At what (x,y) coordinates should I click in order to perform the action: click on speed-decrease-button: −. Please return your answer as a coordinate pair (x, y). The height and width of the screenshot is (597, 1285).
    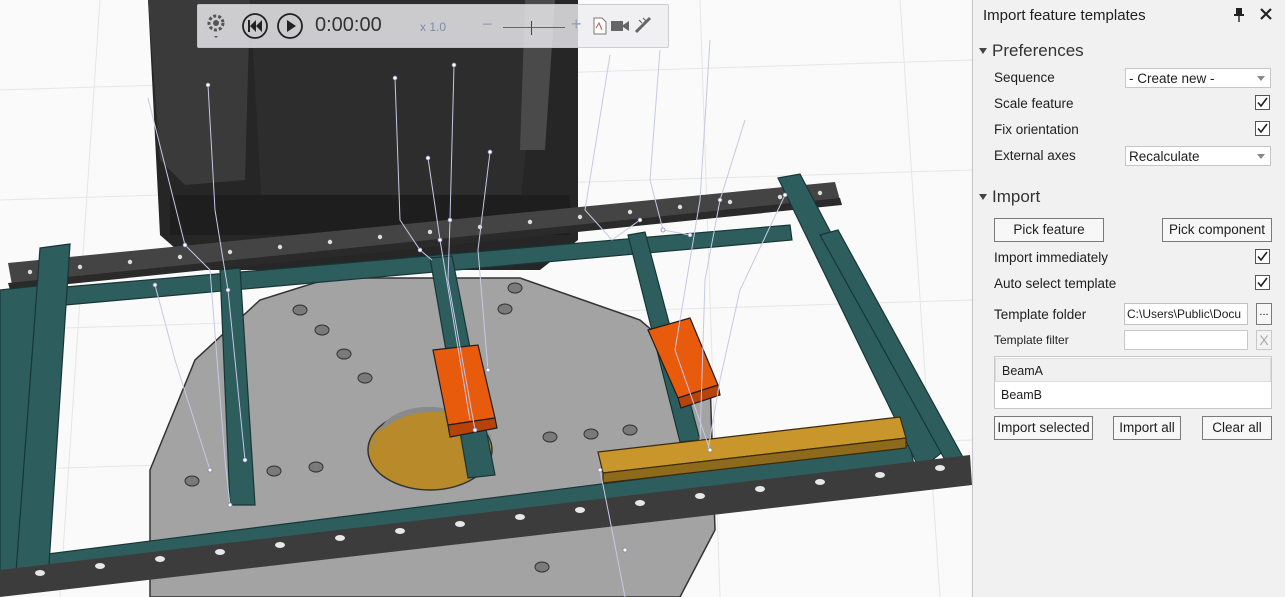
    Looking at the image, I should click on (487, 24).